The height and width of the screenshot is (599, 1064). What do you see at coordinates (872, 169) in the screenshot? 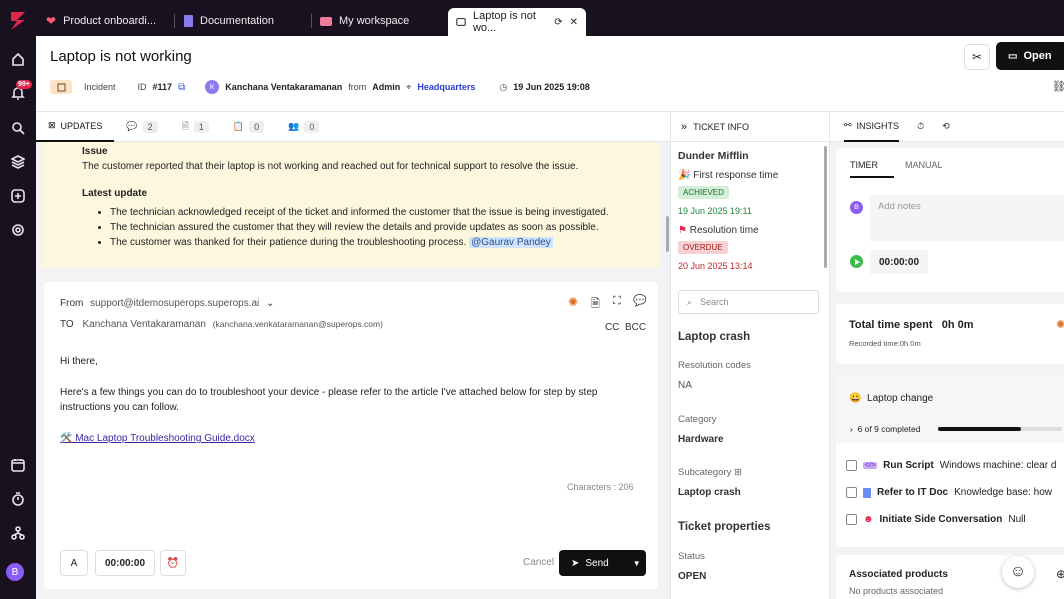
I see `tab-timer: TIMER` at bounding box center [872, 169].